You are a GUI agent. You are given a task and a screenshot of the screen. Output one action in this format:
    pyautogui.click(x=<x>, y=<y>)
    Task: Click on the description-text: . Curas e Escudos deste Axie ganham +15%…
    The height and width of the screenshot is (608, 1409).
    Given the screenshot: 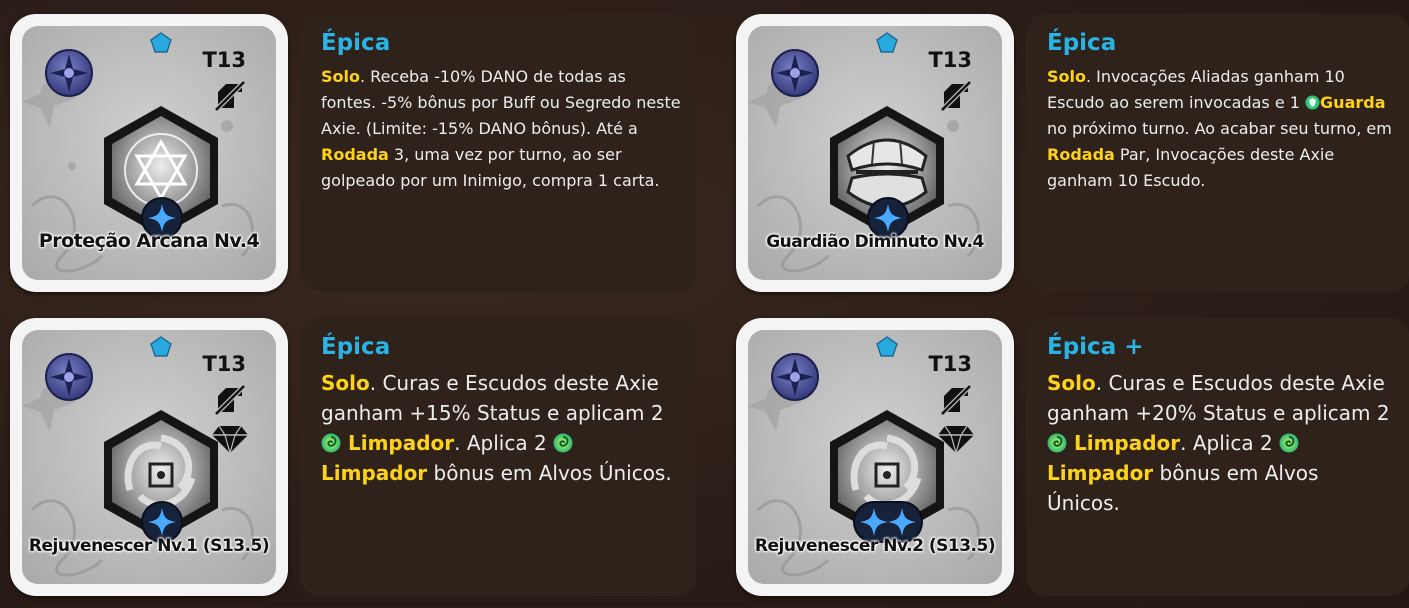 What is the action you would take?
    pyautogui.click(x=492, y=398)
    